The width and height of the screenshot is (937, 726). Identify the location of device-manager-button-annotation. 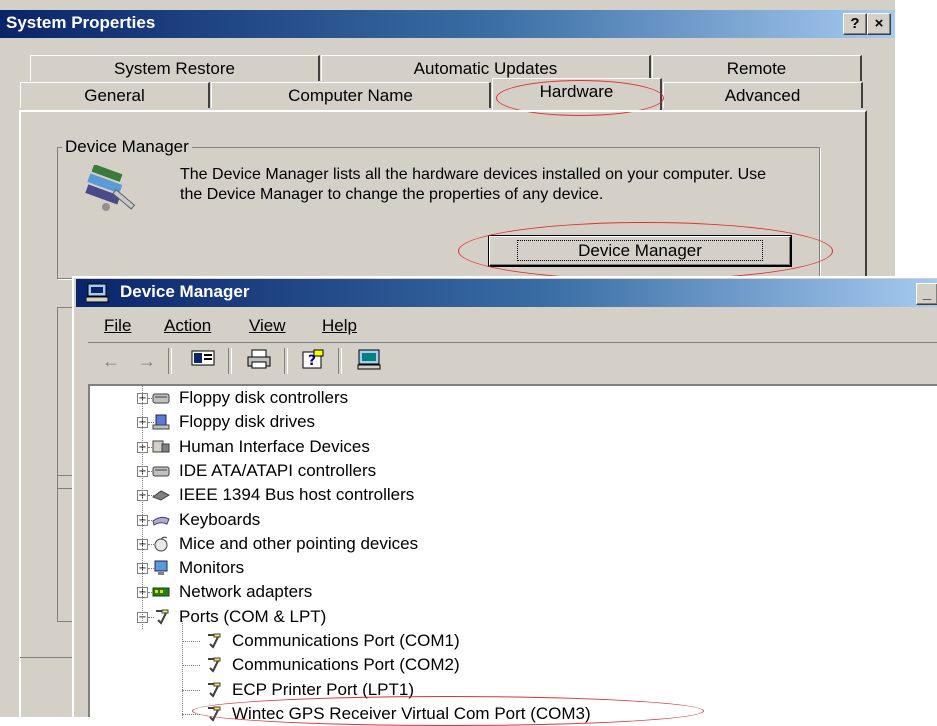
(645, 251).